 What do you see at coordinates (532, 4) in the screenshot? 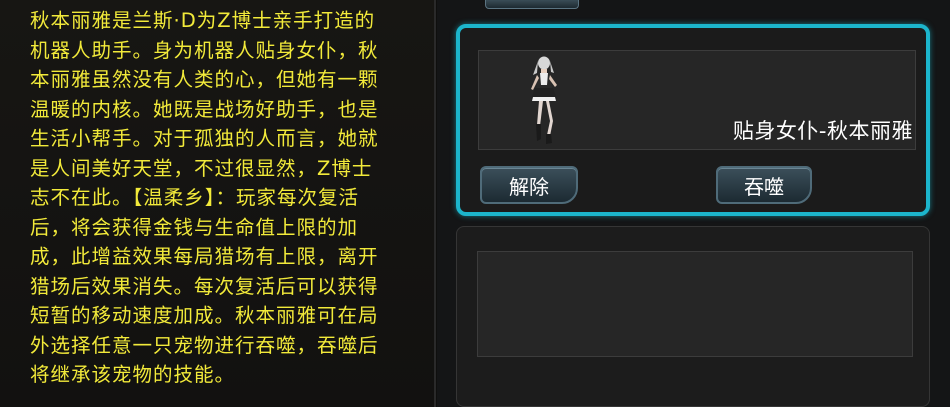
I see `previous-slot-button-edge` at bounding box center [532, 4].